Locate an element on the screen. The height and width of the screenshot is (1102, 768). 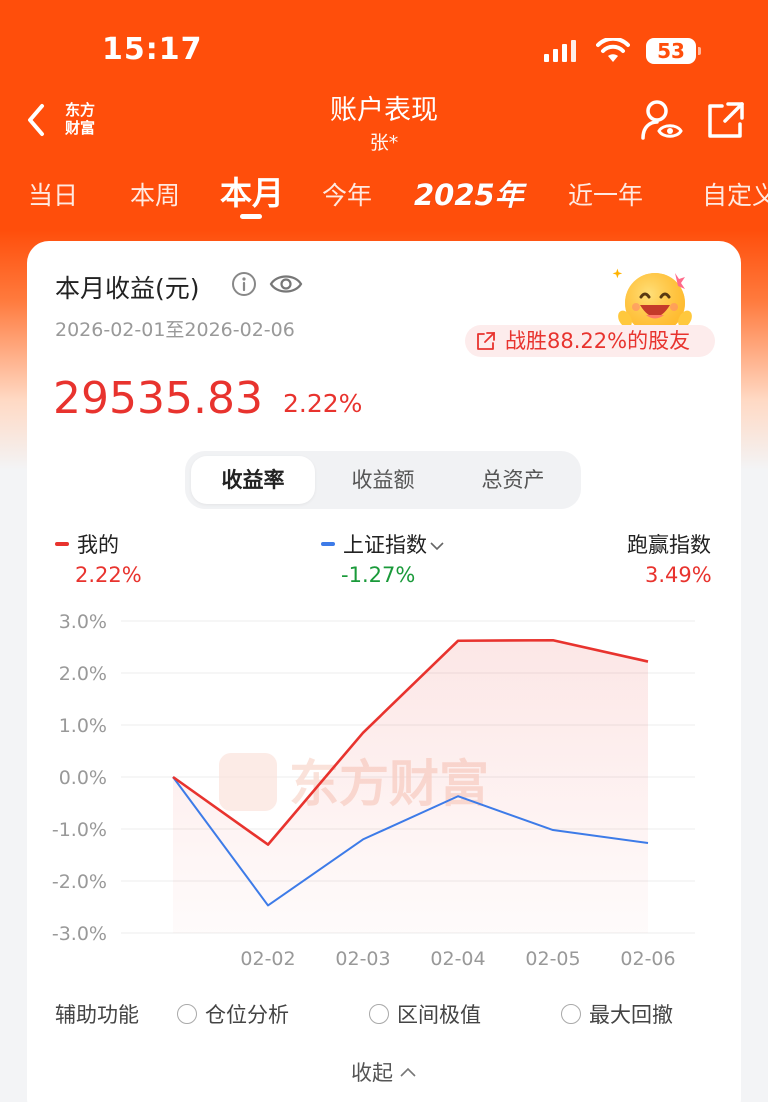
y-tick-label: 1.0% is located at coordinates (83, 726).